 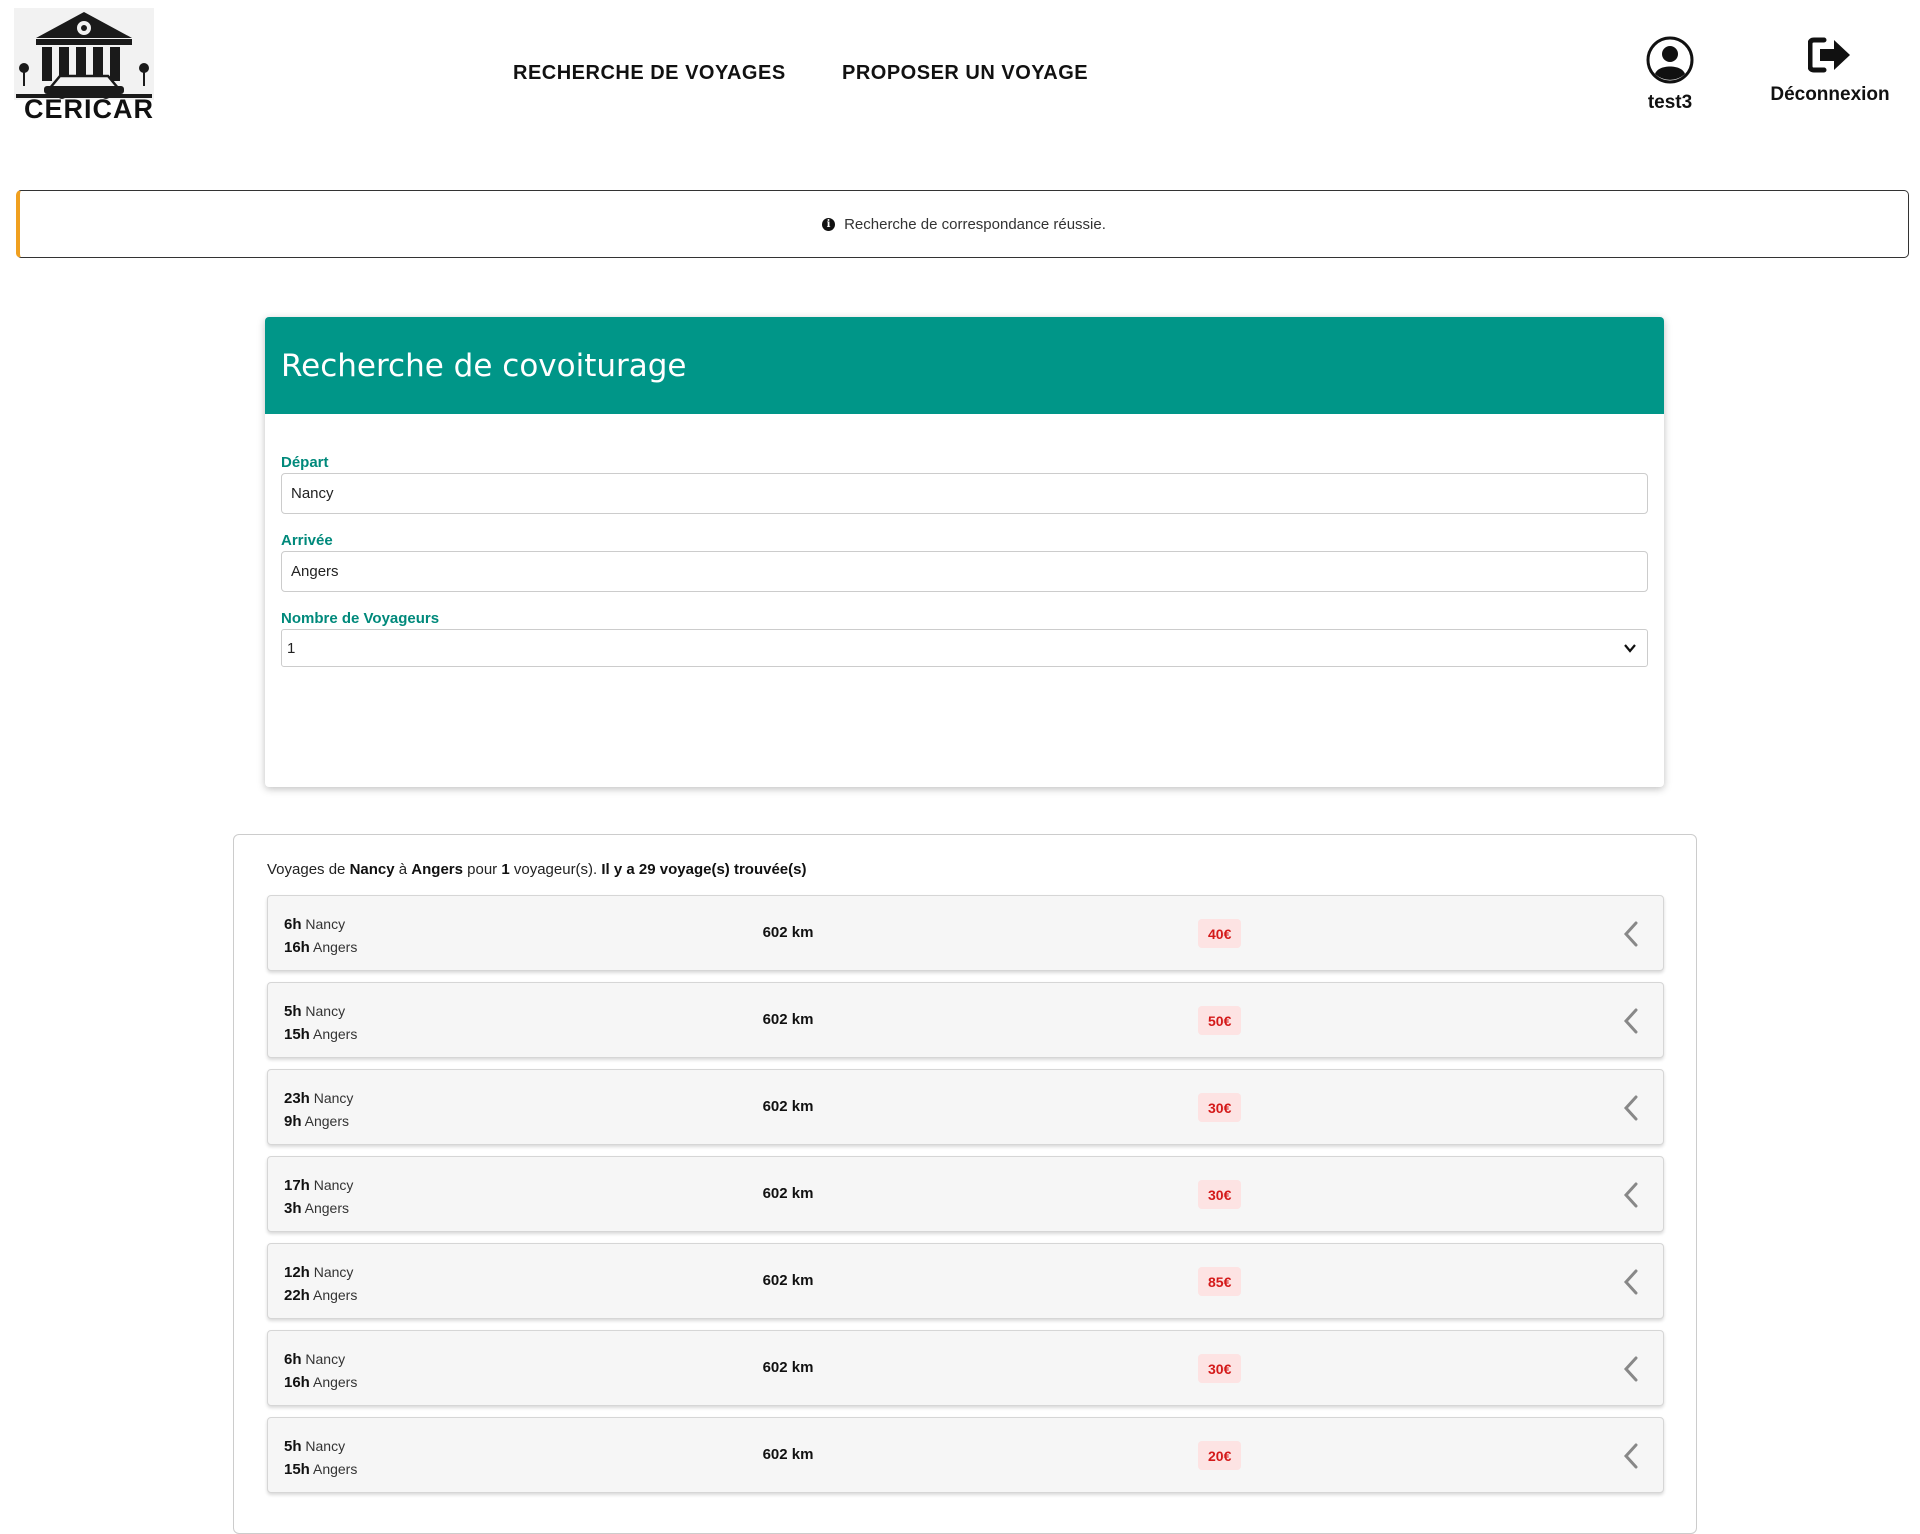 What do you see at coordinates (1670, 60) in the screenshot?
I see `user-circle-icon` at bounding box center [1670, 60].